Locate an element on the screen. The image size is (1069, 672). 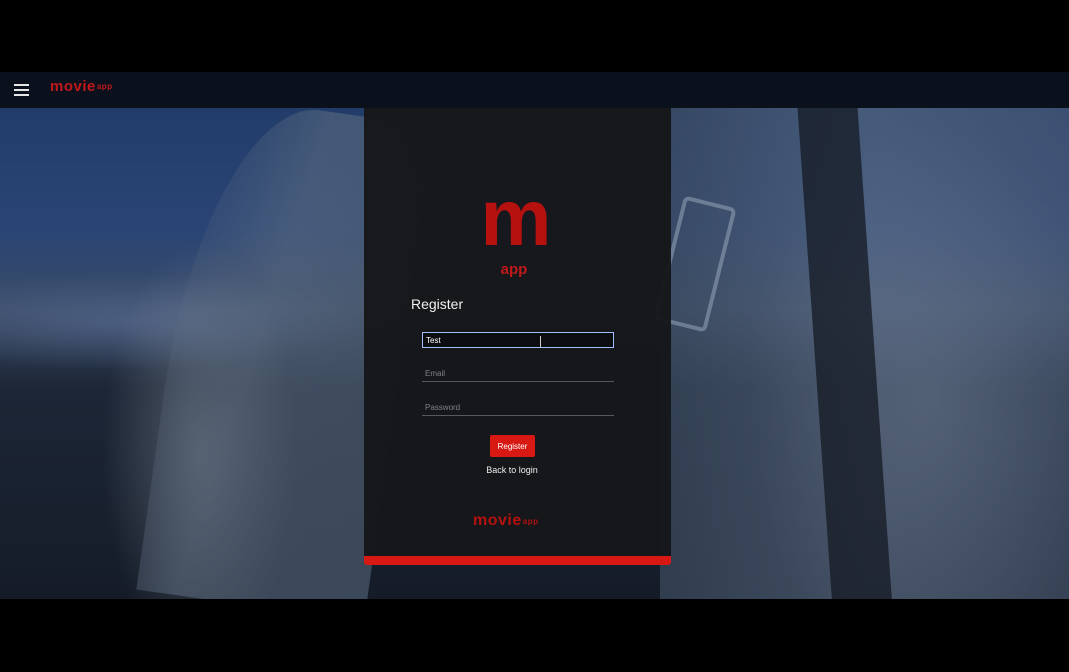
brand-suffix-text: app is located at coordinates (104, 86).